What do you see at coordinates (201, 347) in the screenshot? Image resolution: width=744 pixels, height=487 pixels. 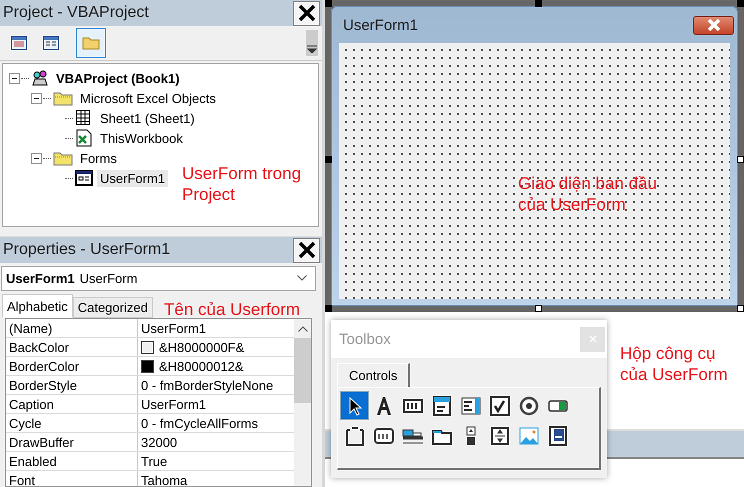 I see `property-value: &H8000000F&` at bounding box center [201, 347].